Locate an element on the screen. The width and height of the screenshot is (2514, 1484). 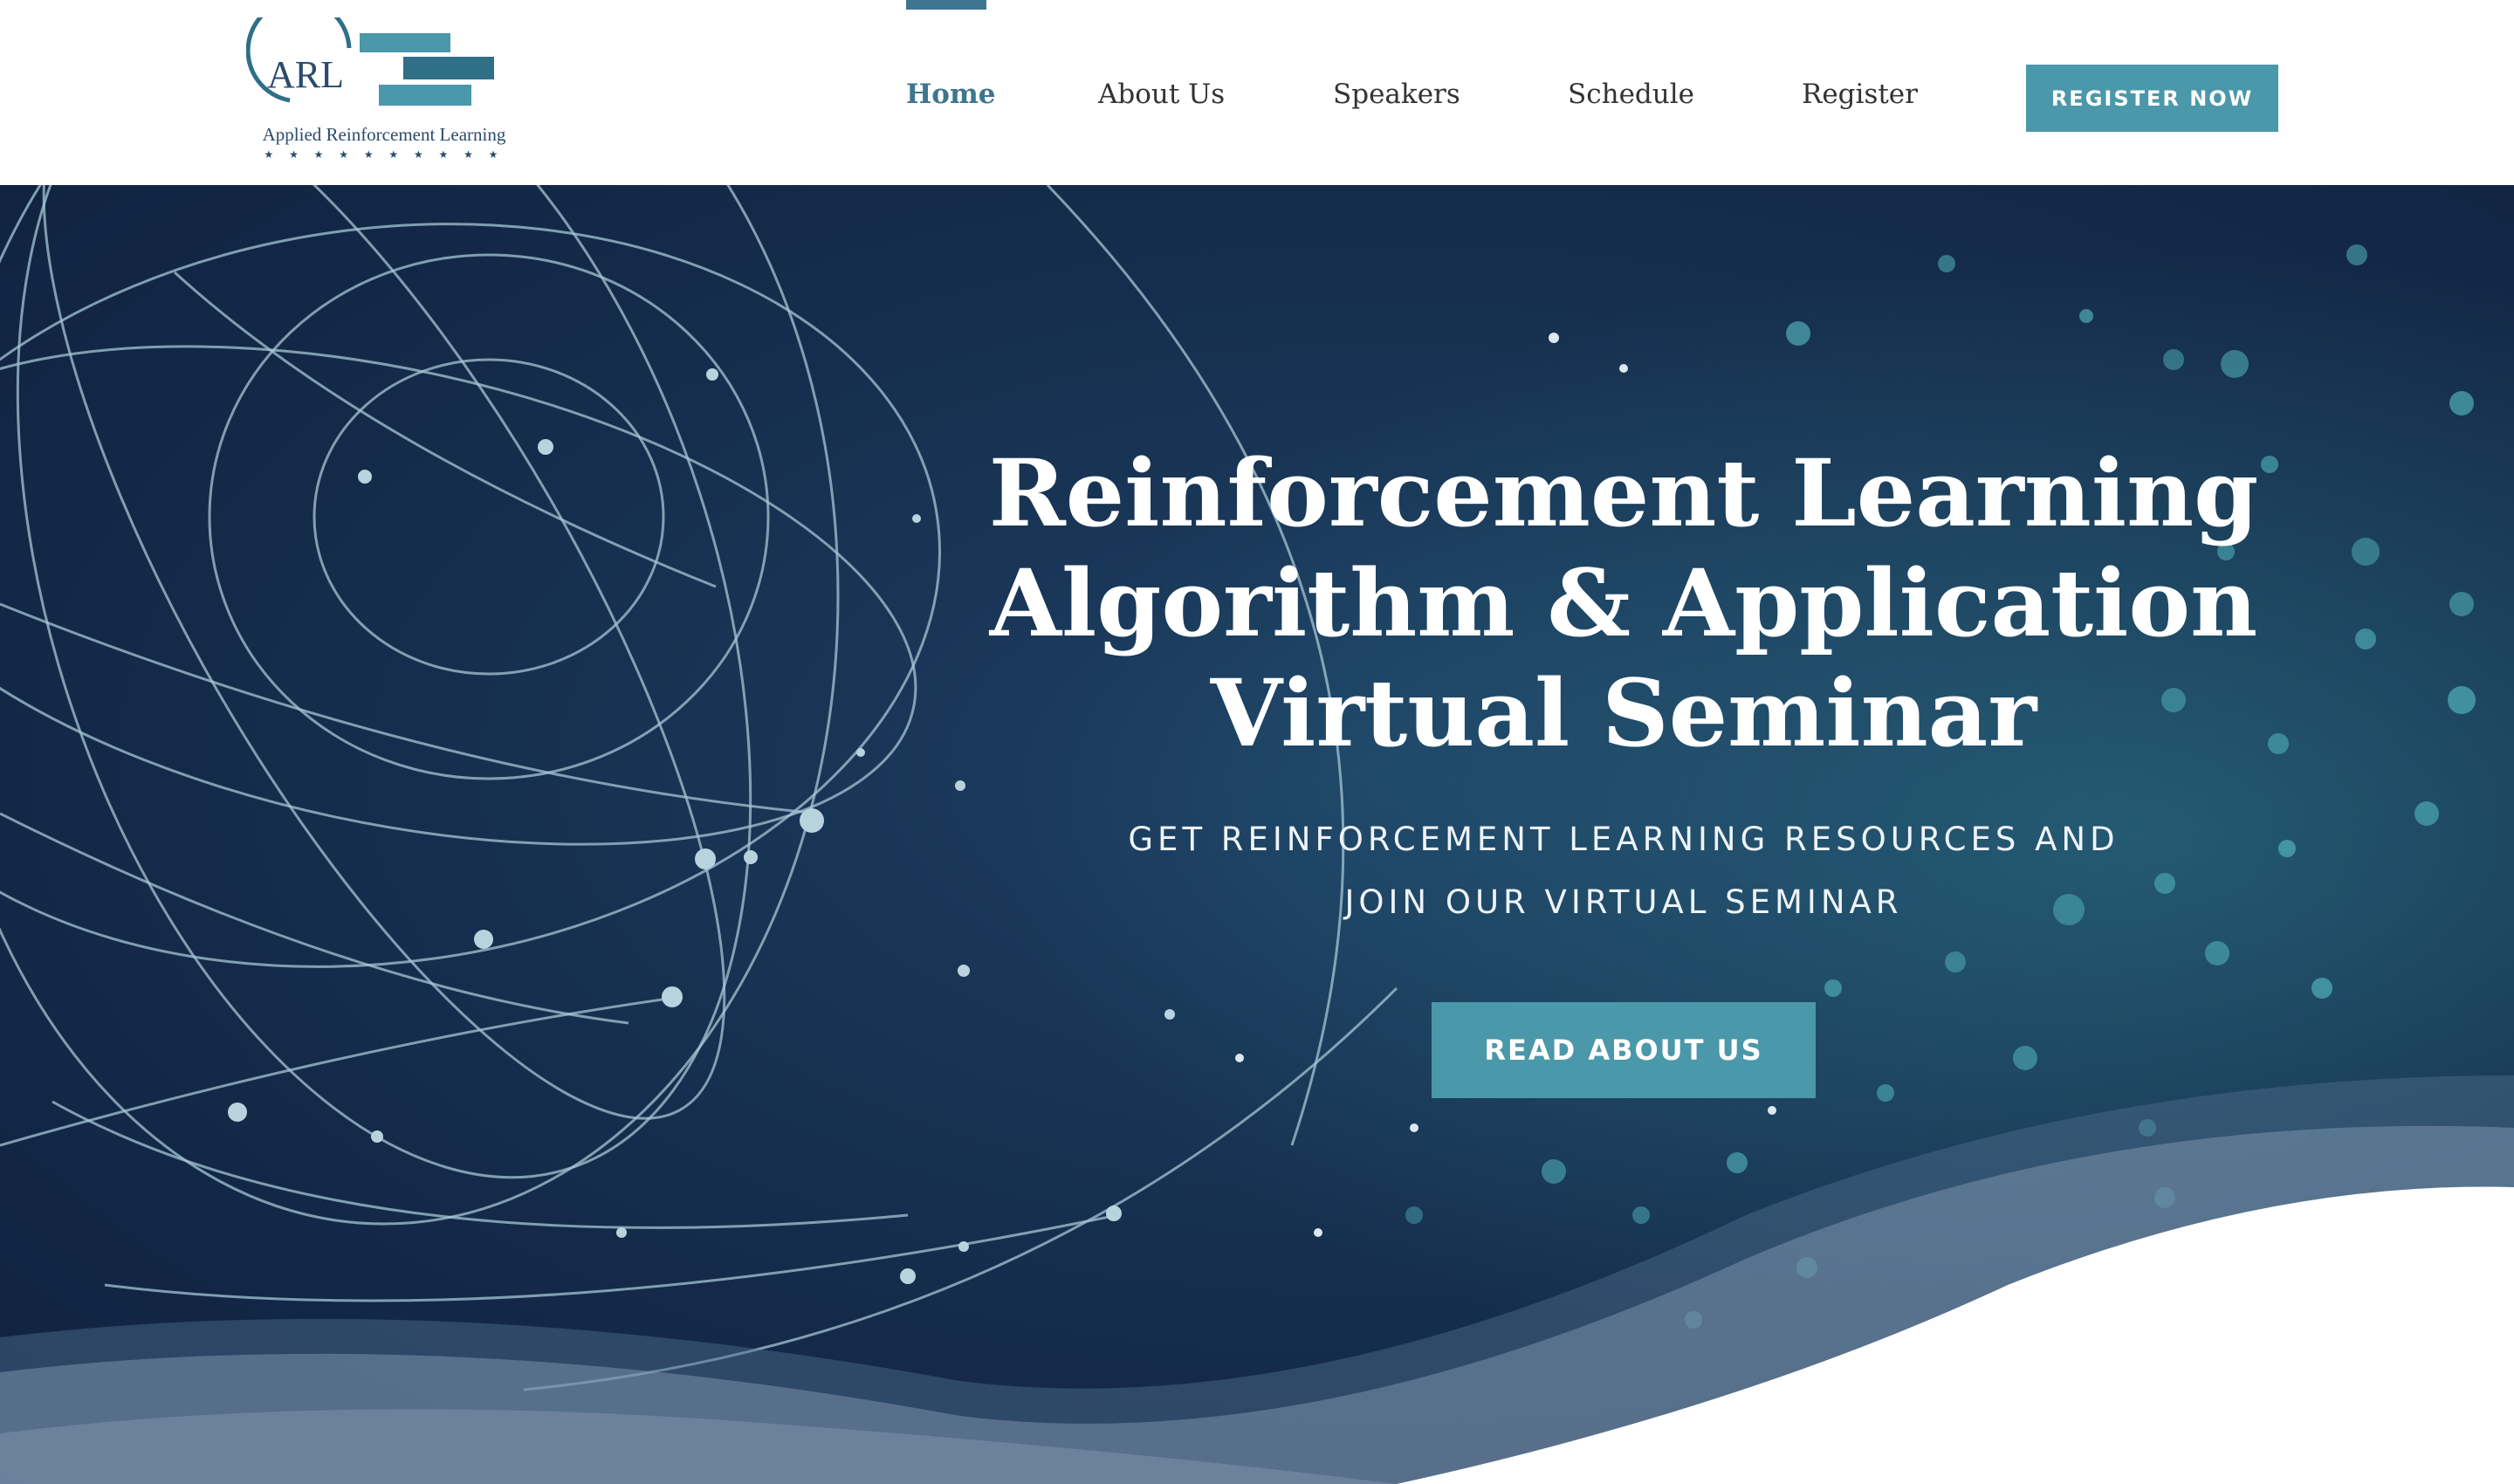
nav-schedule: Schedule is located at coordinates (1631, 95).